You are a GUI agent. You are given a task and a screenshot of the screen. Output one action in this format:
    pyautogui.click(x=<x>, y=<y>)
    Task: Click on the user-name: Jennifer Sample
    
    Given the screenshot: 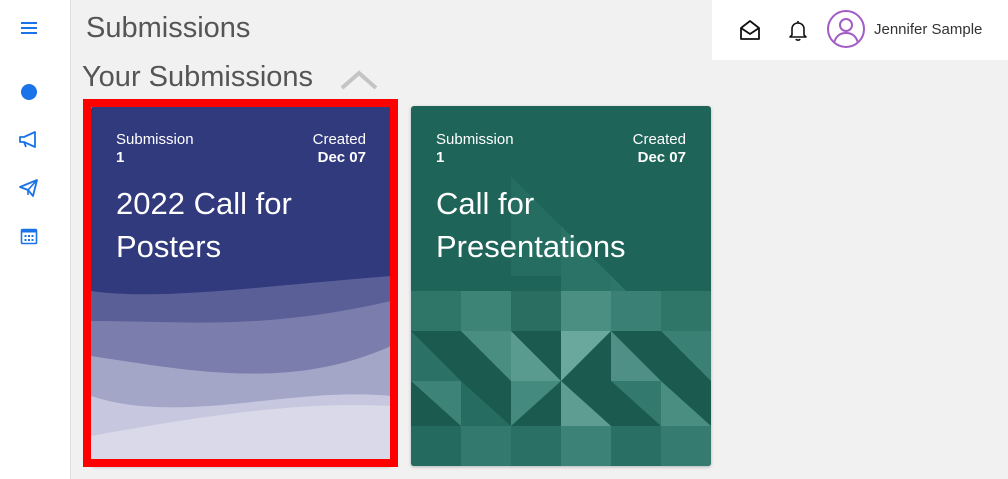 What is the action you would take?
    pyautogui.click(x=928, y=29)
    